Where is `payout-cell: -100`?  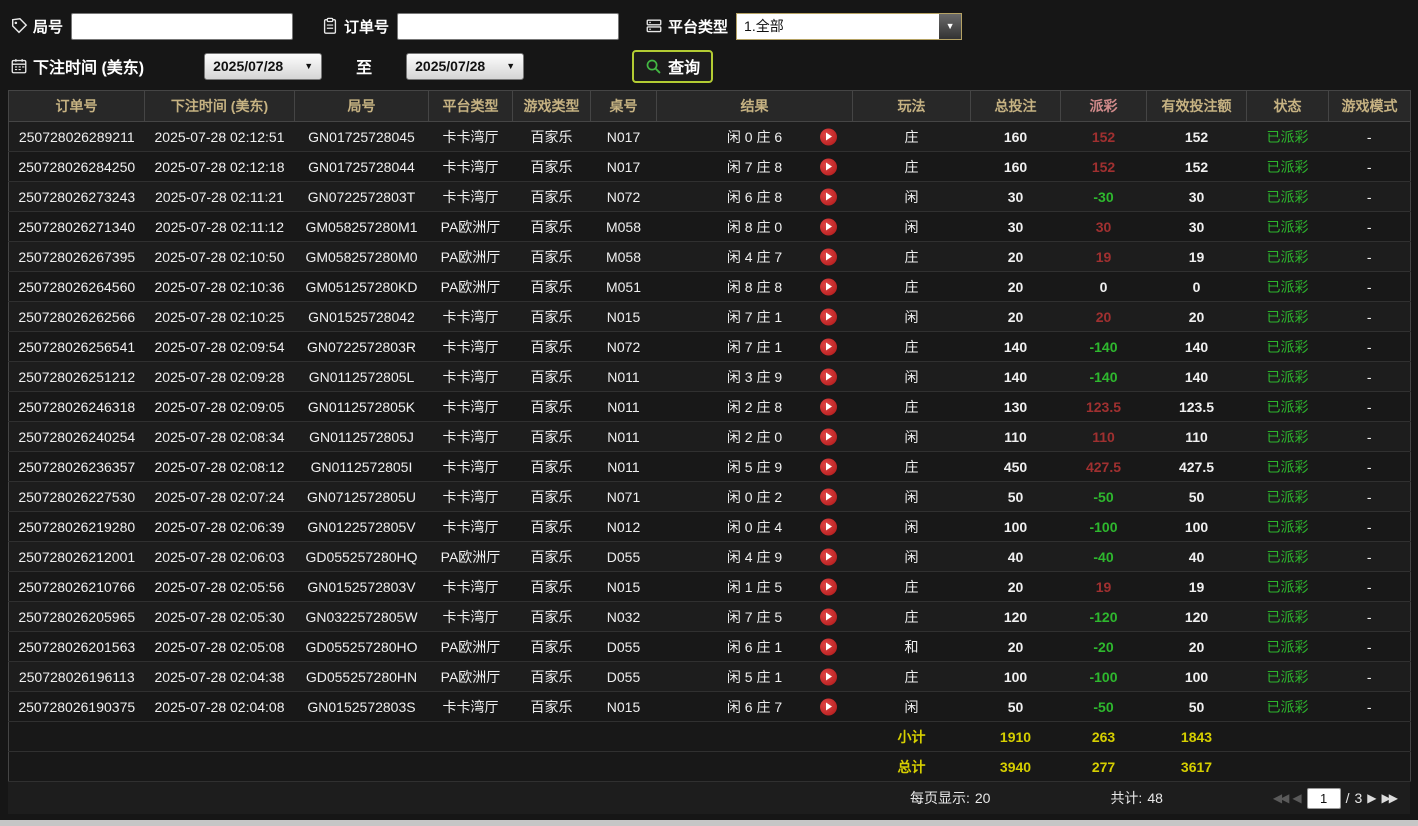
payout-cell: -100 is located at coordinates (1103, 526).